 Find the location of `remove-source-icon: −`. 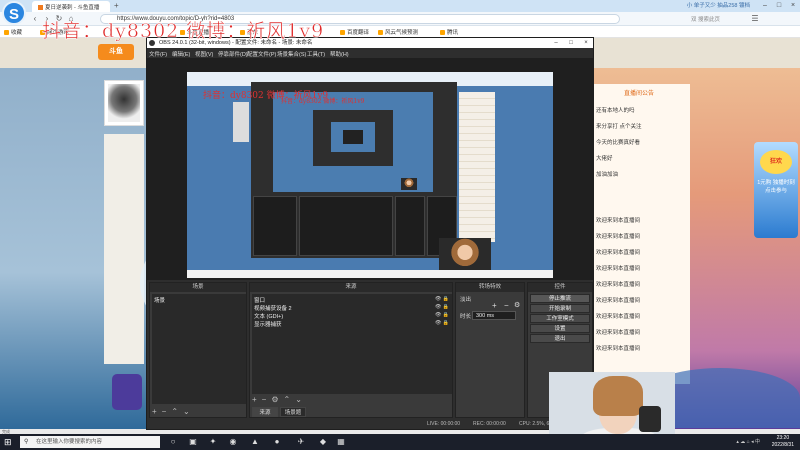

remove-source-icon: − is located at coordinates (264, 399).